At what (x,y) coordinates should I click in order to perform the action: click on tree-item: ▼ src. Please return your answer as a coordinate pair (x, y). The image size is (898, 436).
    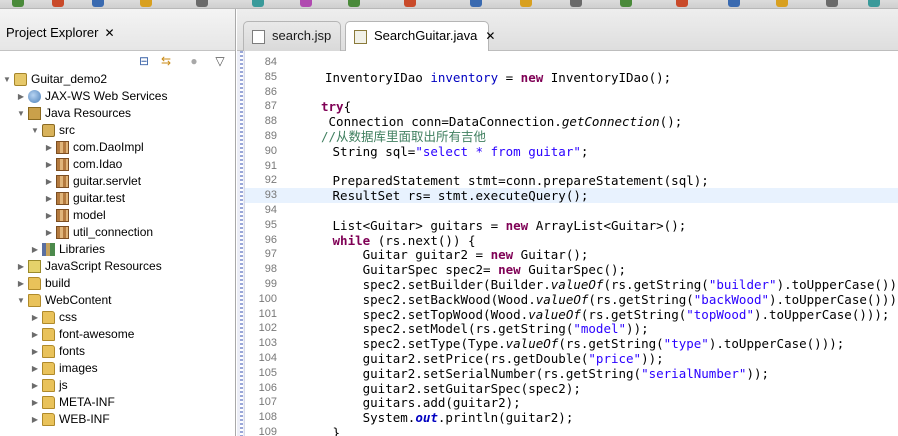
    Looking at the image, I should click on (117, 130).